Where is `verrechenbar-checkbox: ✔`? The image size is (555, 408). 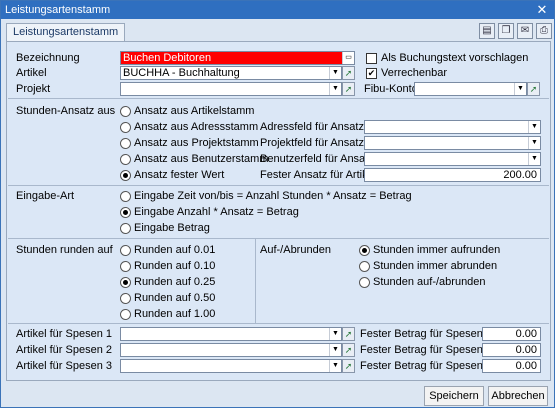 verrechenbar-checkbox: ✔ is located at coordinates (371, 73).